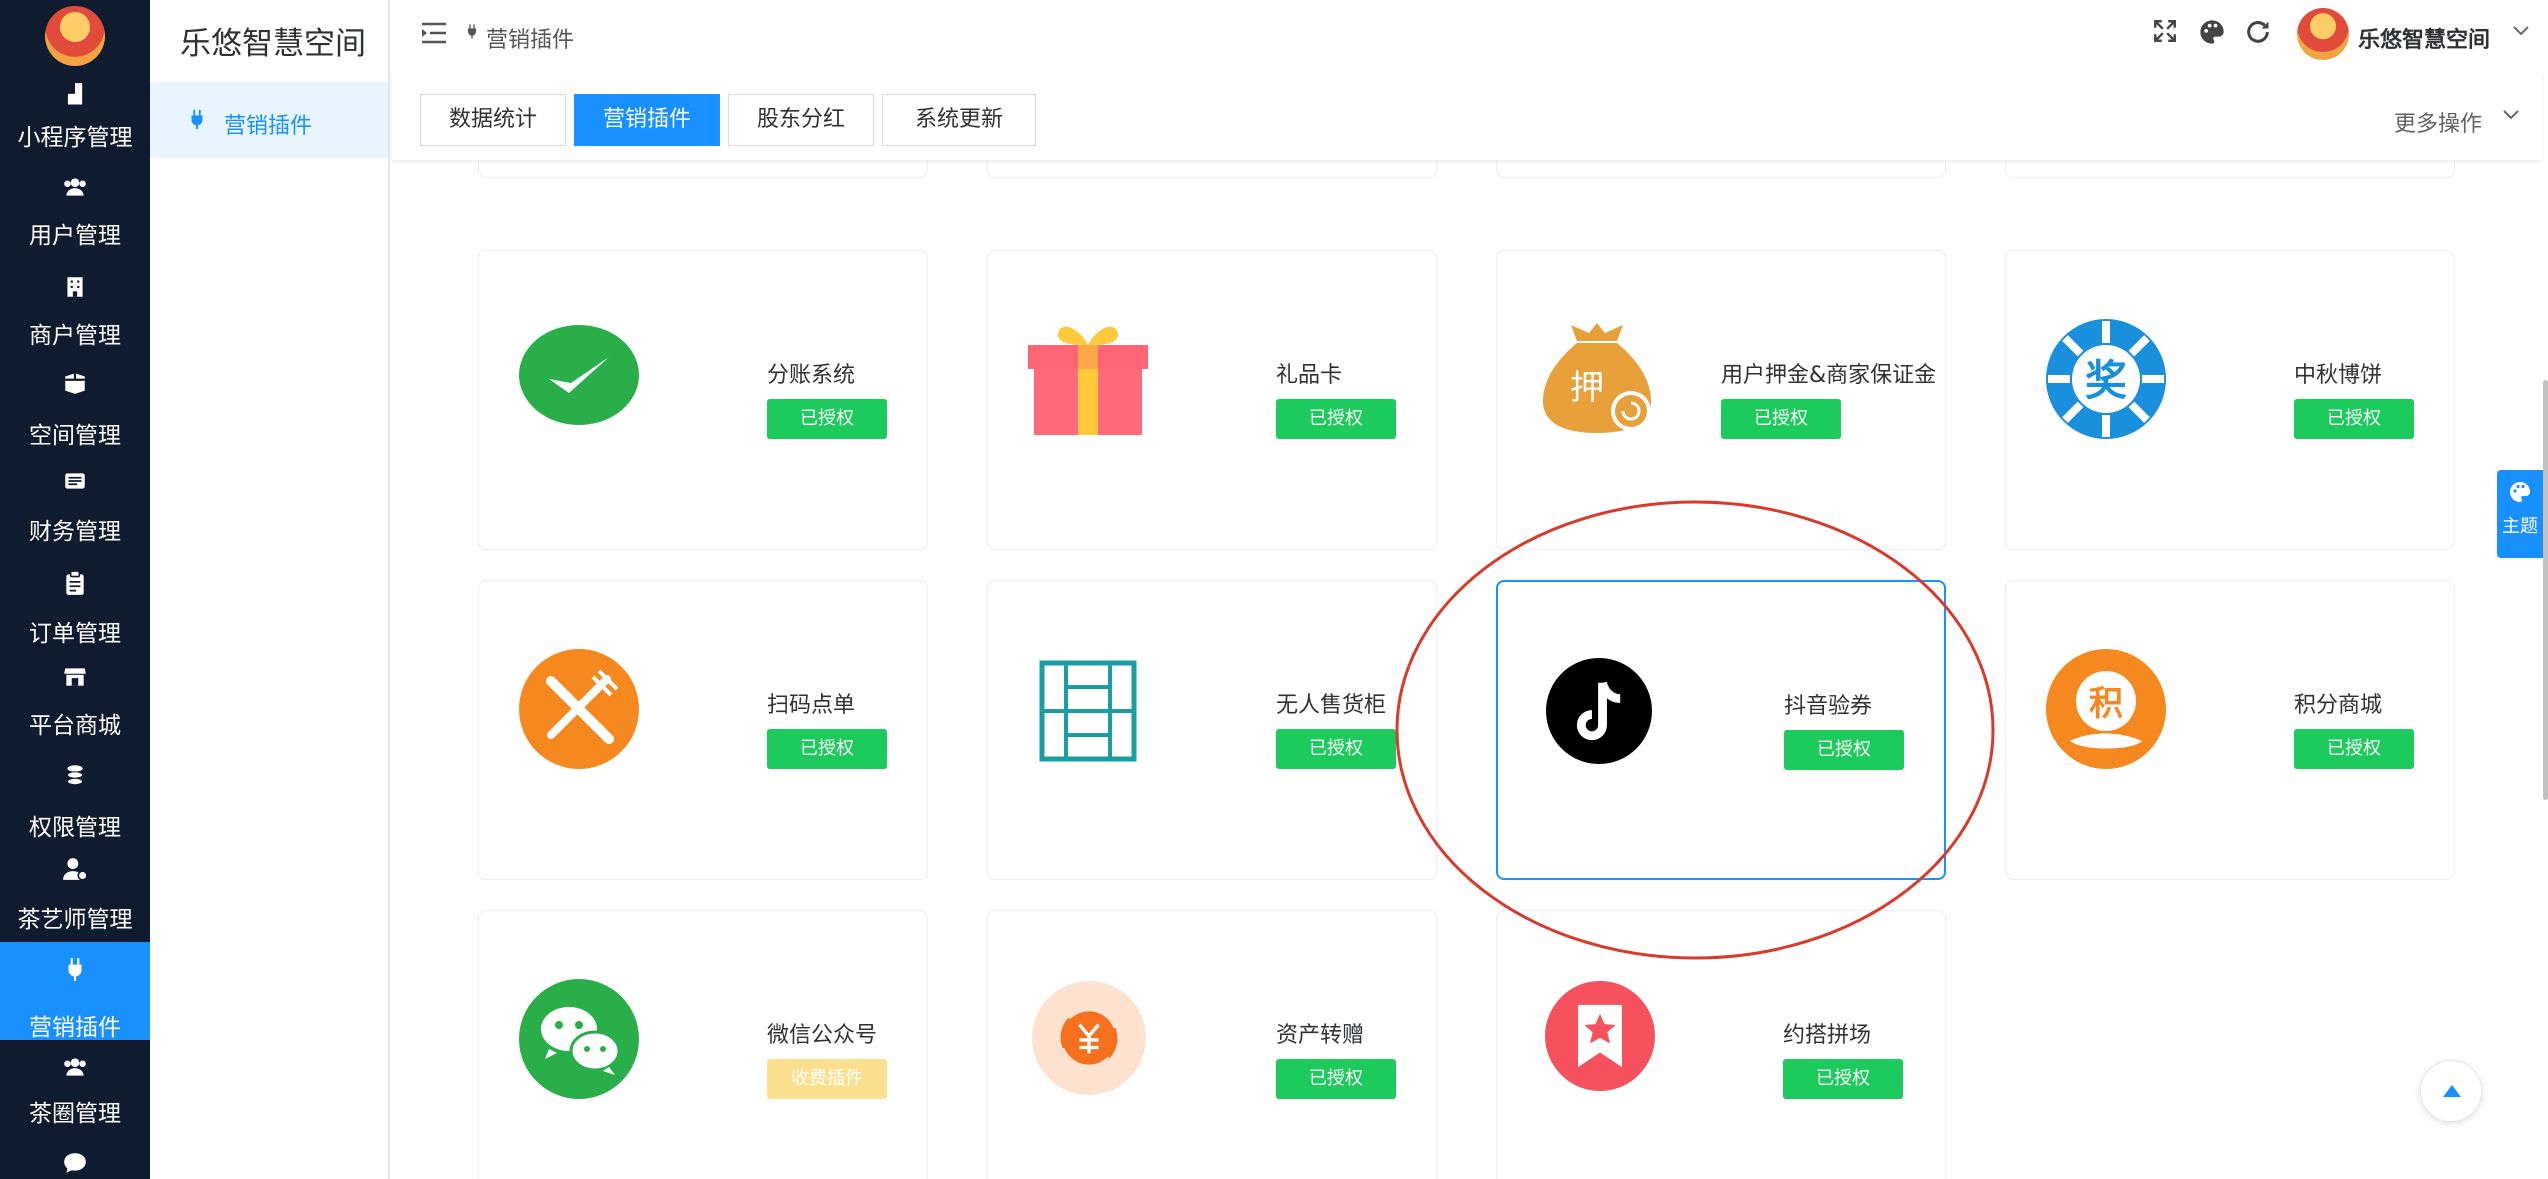 This screenshot has height=1179, width=2548. I want to click on user-avatar, so click(2323, 34).